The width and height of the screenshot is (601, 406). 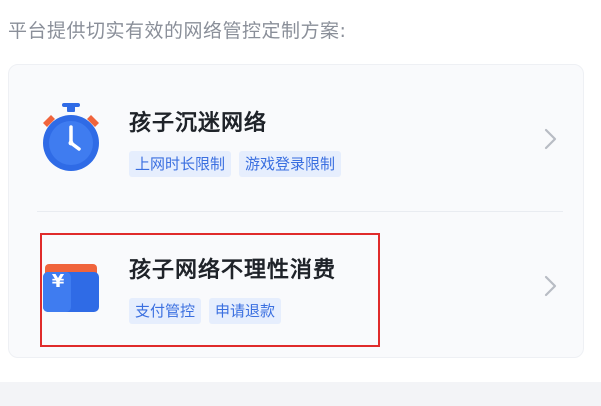 What do you see at coordinates (180, 164) in the screenshot?
I see `tag-online-time-limit: 上网时长限制` at bounding box center [180, 164].